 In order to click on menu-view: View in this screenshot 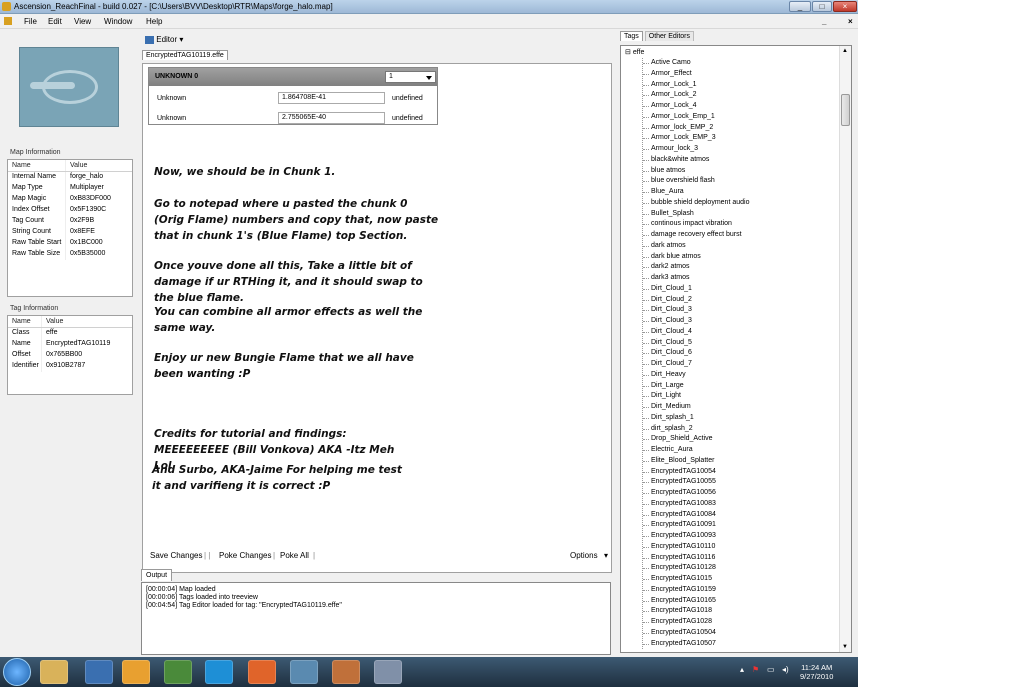, I will do `click(82, 21)`.